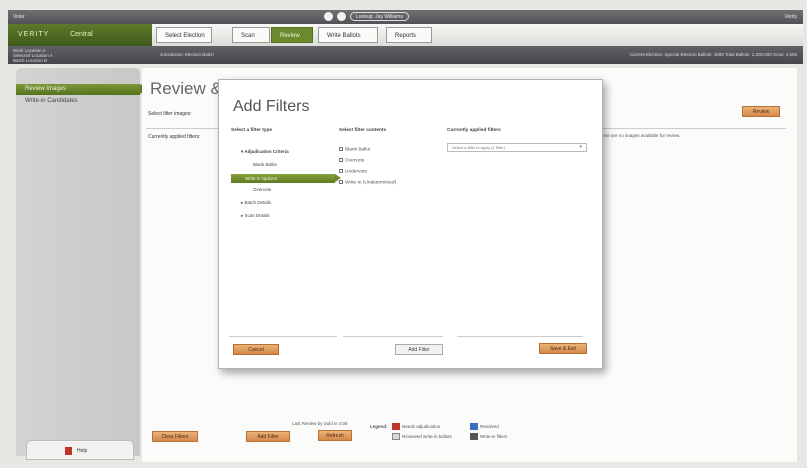 Image resolution: width=807 pixels, height=468 pixels. Describe the element at coordinates (256, 349) in the screenshot. I see `cancel-button: Cancel` at that location.